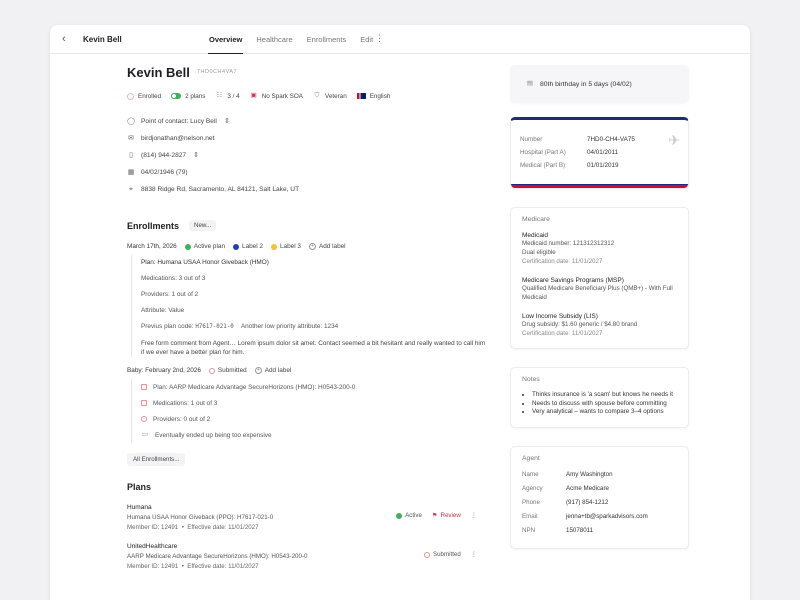 This screenshot has height=600, width=800. I want to click on language-chip: English, so click(373, 96).